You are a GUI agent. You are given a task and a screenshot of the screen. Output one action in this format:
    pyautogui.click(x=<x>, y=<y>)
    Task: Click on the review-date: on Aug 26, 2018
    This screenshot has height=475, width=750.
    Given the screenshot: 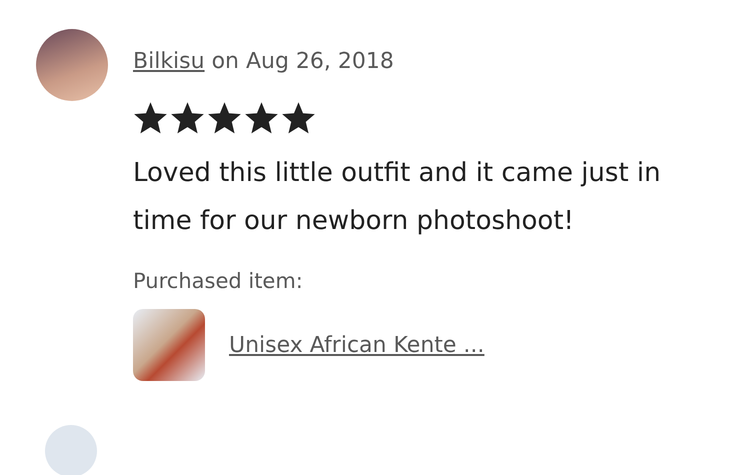 What is the action you would take?
    pyautogui.click(x=303, y=61)
    